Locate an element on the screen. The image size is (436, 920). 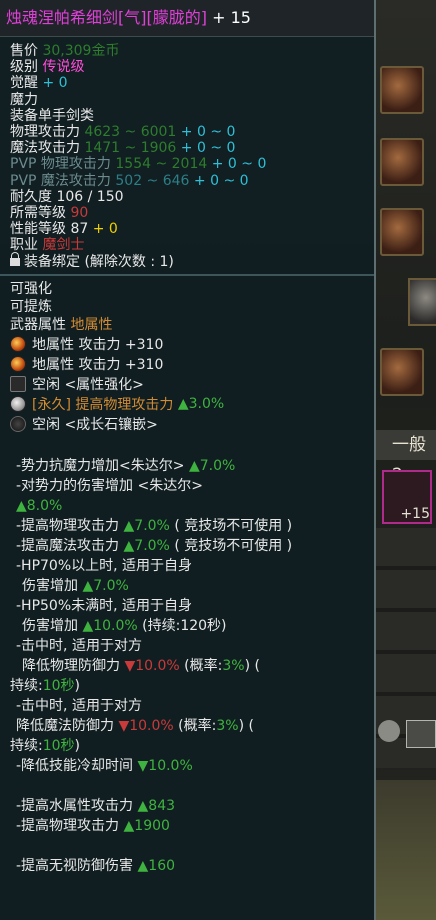
effect-row: -提高无视防御伤害 ▲160 is located at coordinates (96, 865).